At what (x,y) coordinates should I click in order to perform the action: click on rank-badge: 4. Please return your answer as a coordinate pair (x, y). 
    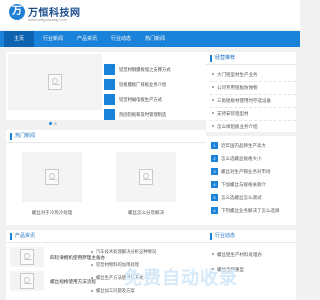
    Looking at the image, I should click on (214, 184).